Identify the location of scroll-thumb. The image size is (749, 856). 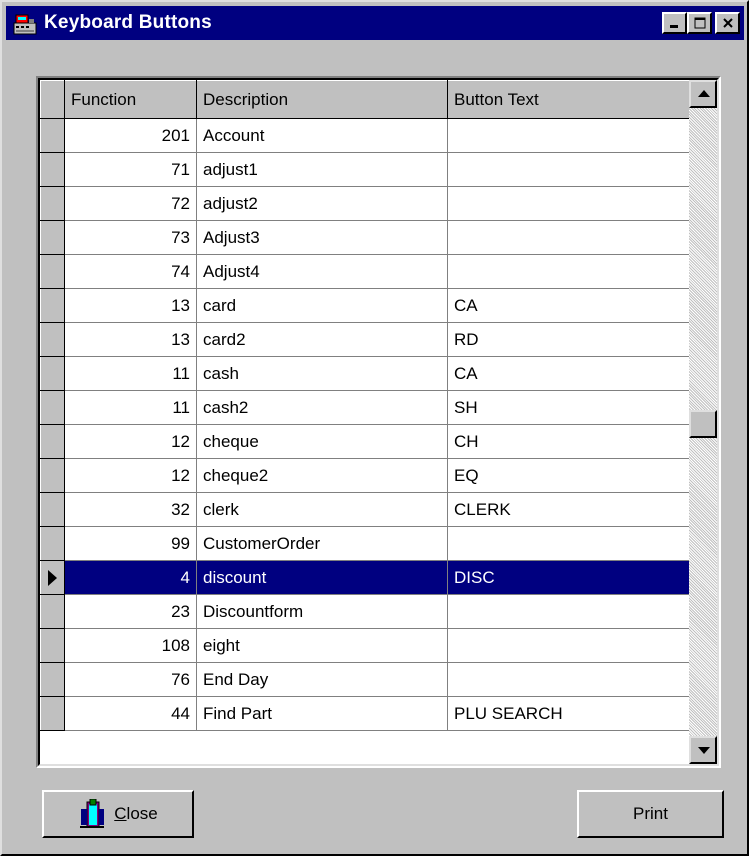
(703, 424).